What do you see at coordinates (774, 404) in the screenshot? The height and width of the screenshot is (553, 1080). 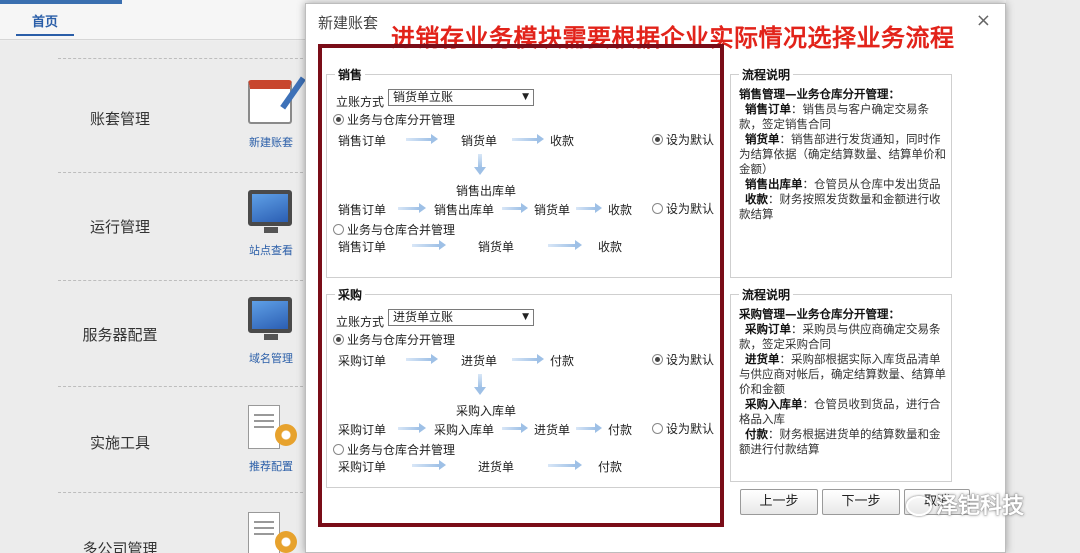 I see `description-term: 采购入库单` at bounding box center [774, 404].